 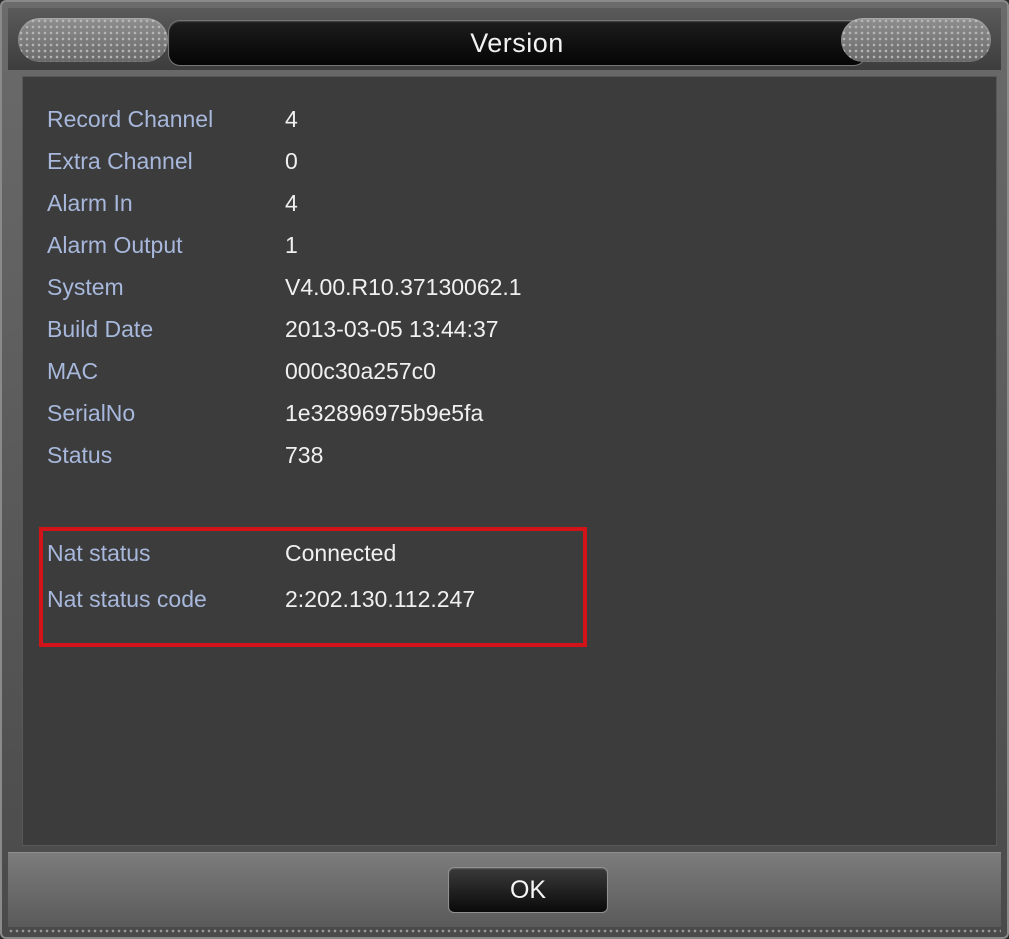 What do you see at coordinates (380, 598) in the screenshot?
I see `nat-value: 2:202.130.112.247` at bounding box center [380, 598].